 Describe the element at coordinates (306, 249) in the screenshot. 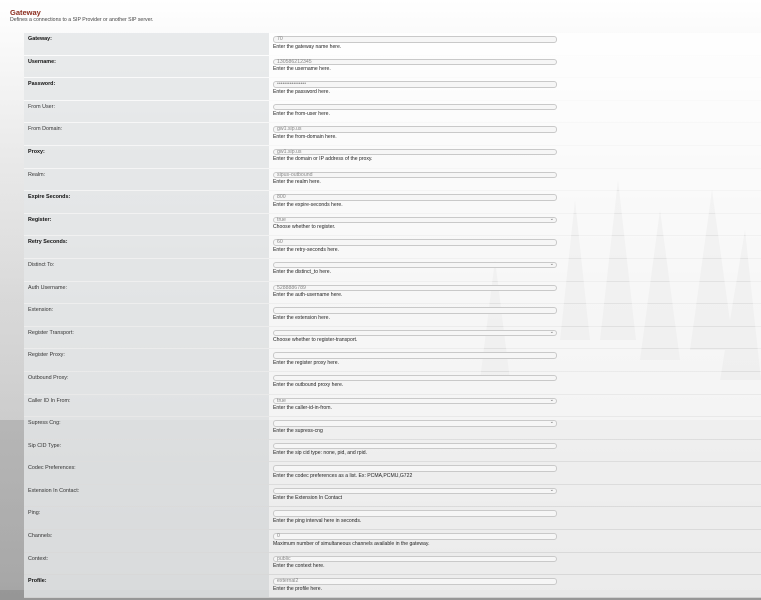

I see `field-help-text: Enter the retry-seconds here.` at that location.